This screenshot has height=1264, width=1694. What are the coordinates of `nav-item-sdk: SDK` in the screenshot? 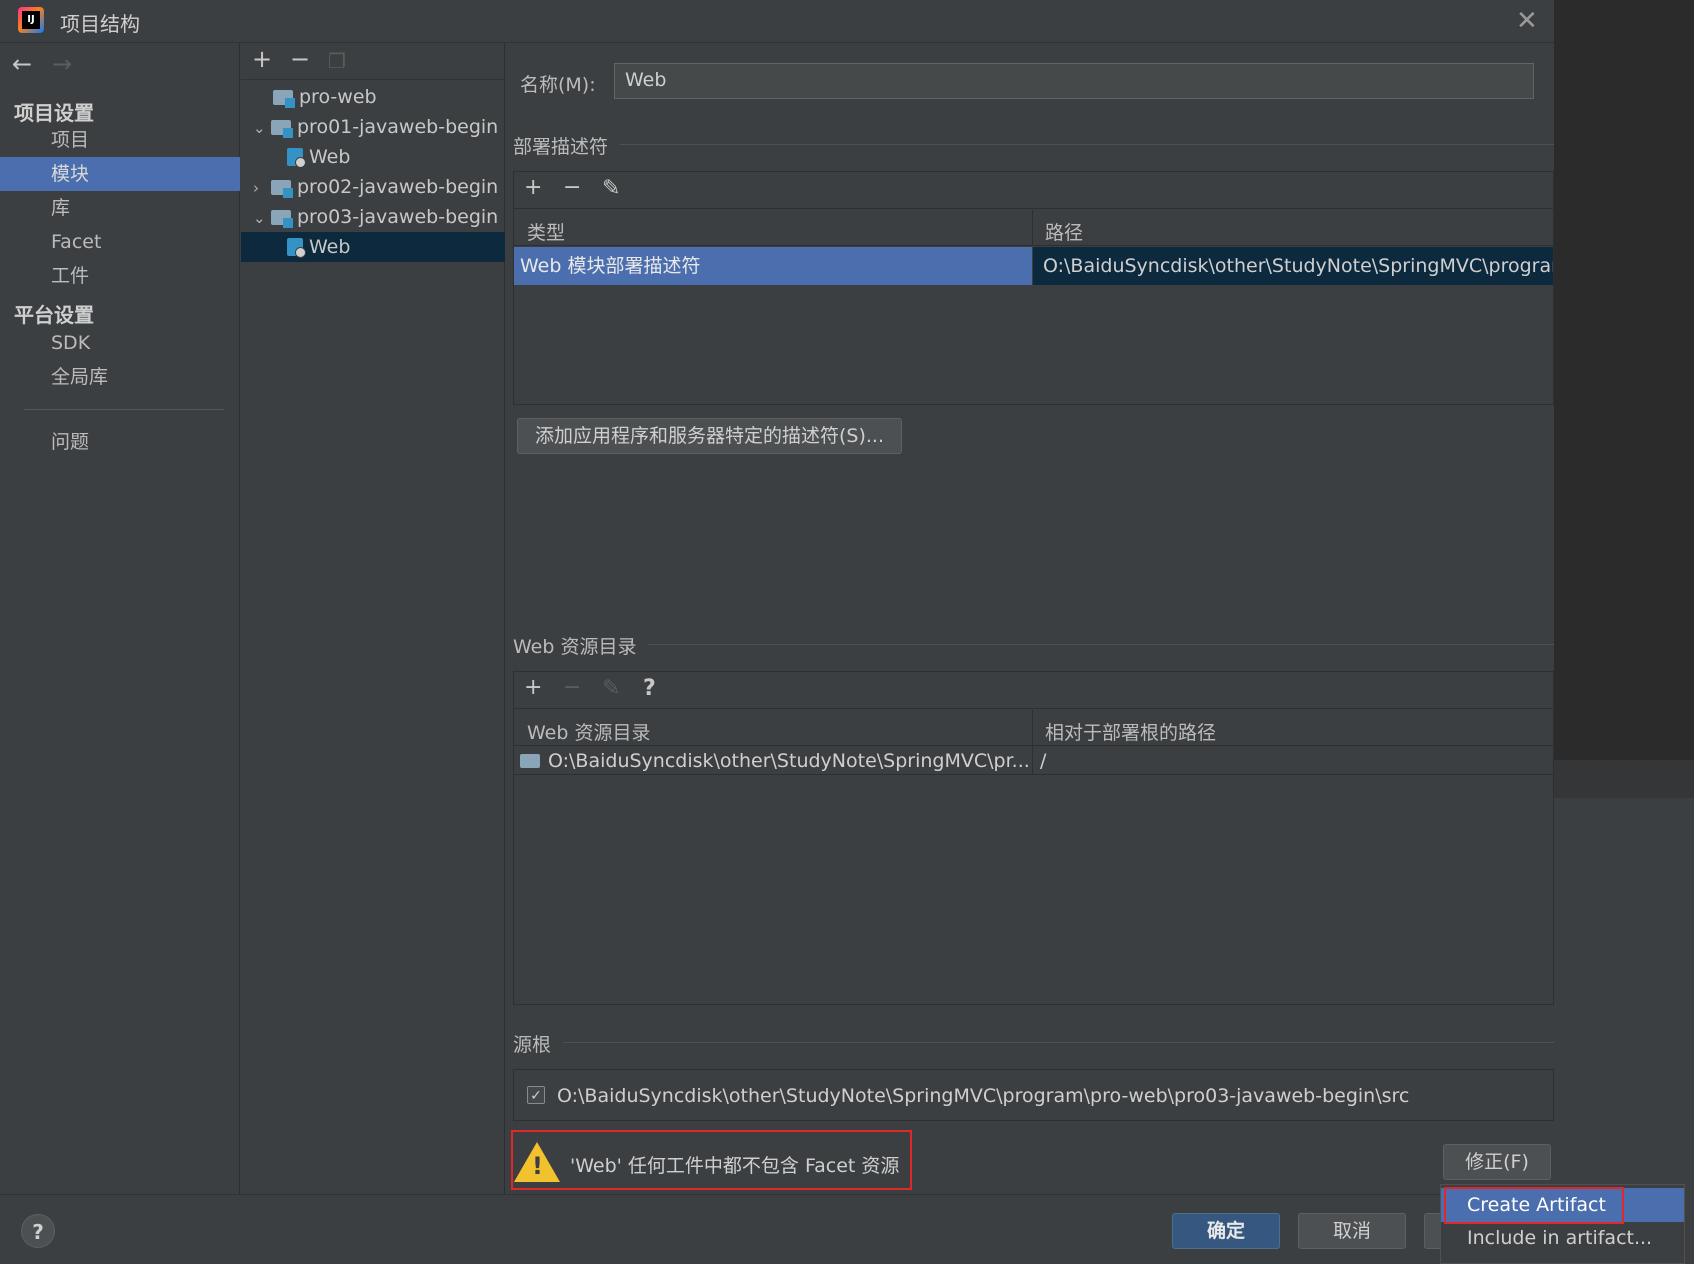 It's located at (120, 343).